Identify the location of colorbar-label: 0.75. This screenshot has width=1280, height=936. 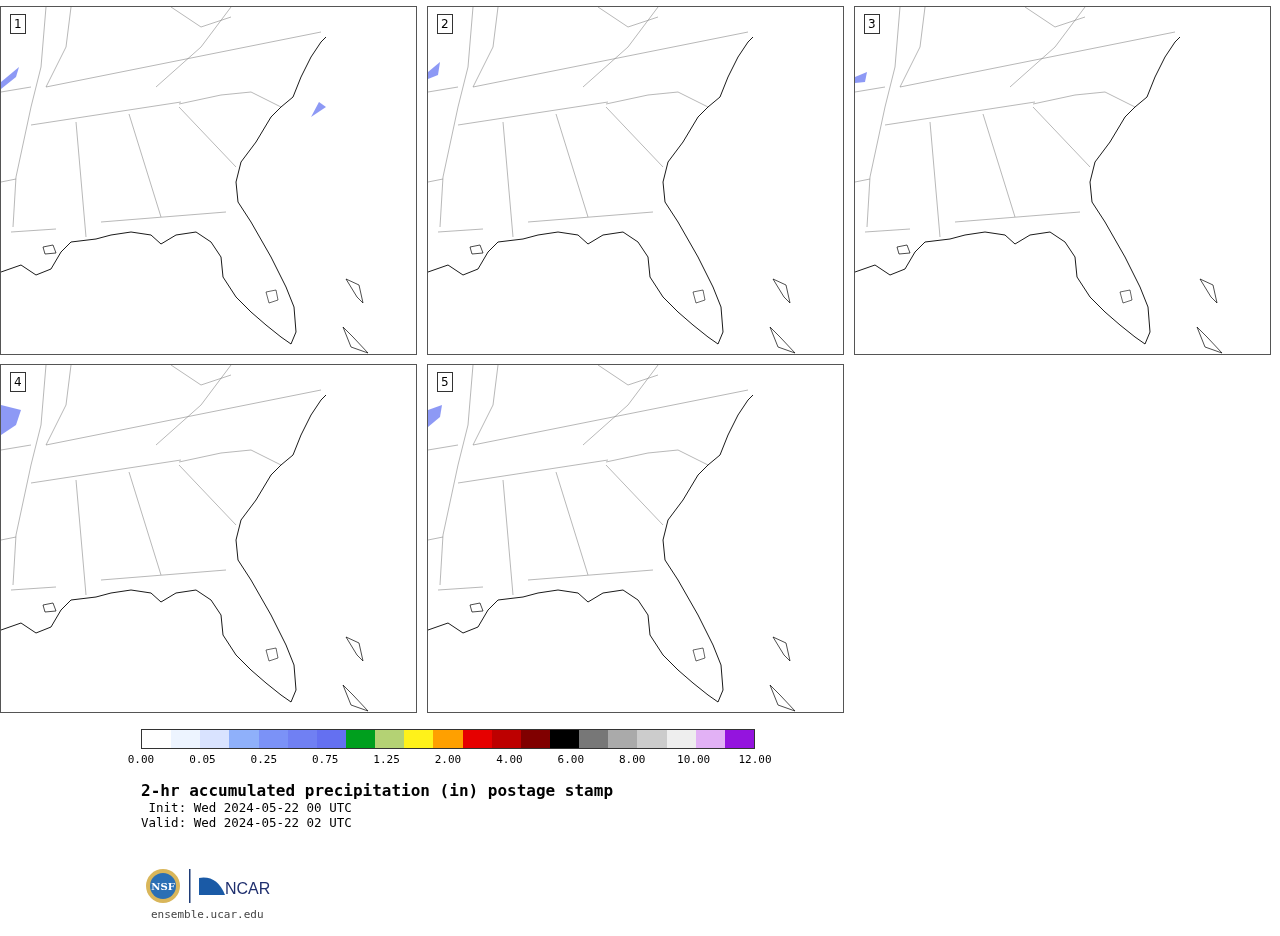
(325, 759).